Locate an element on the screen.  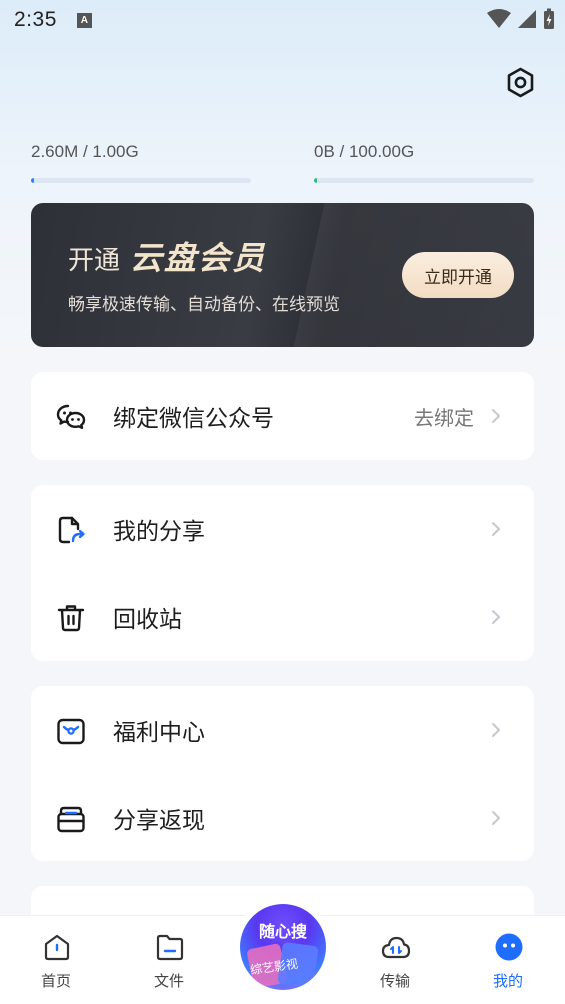
tab-home: 首页 is located at coordinates (56, 960).